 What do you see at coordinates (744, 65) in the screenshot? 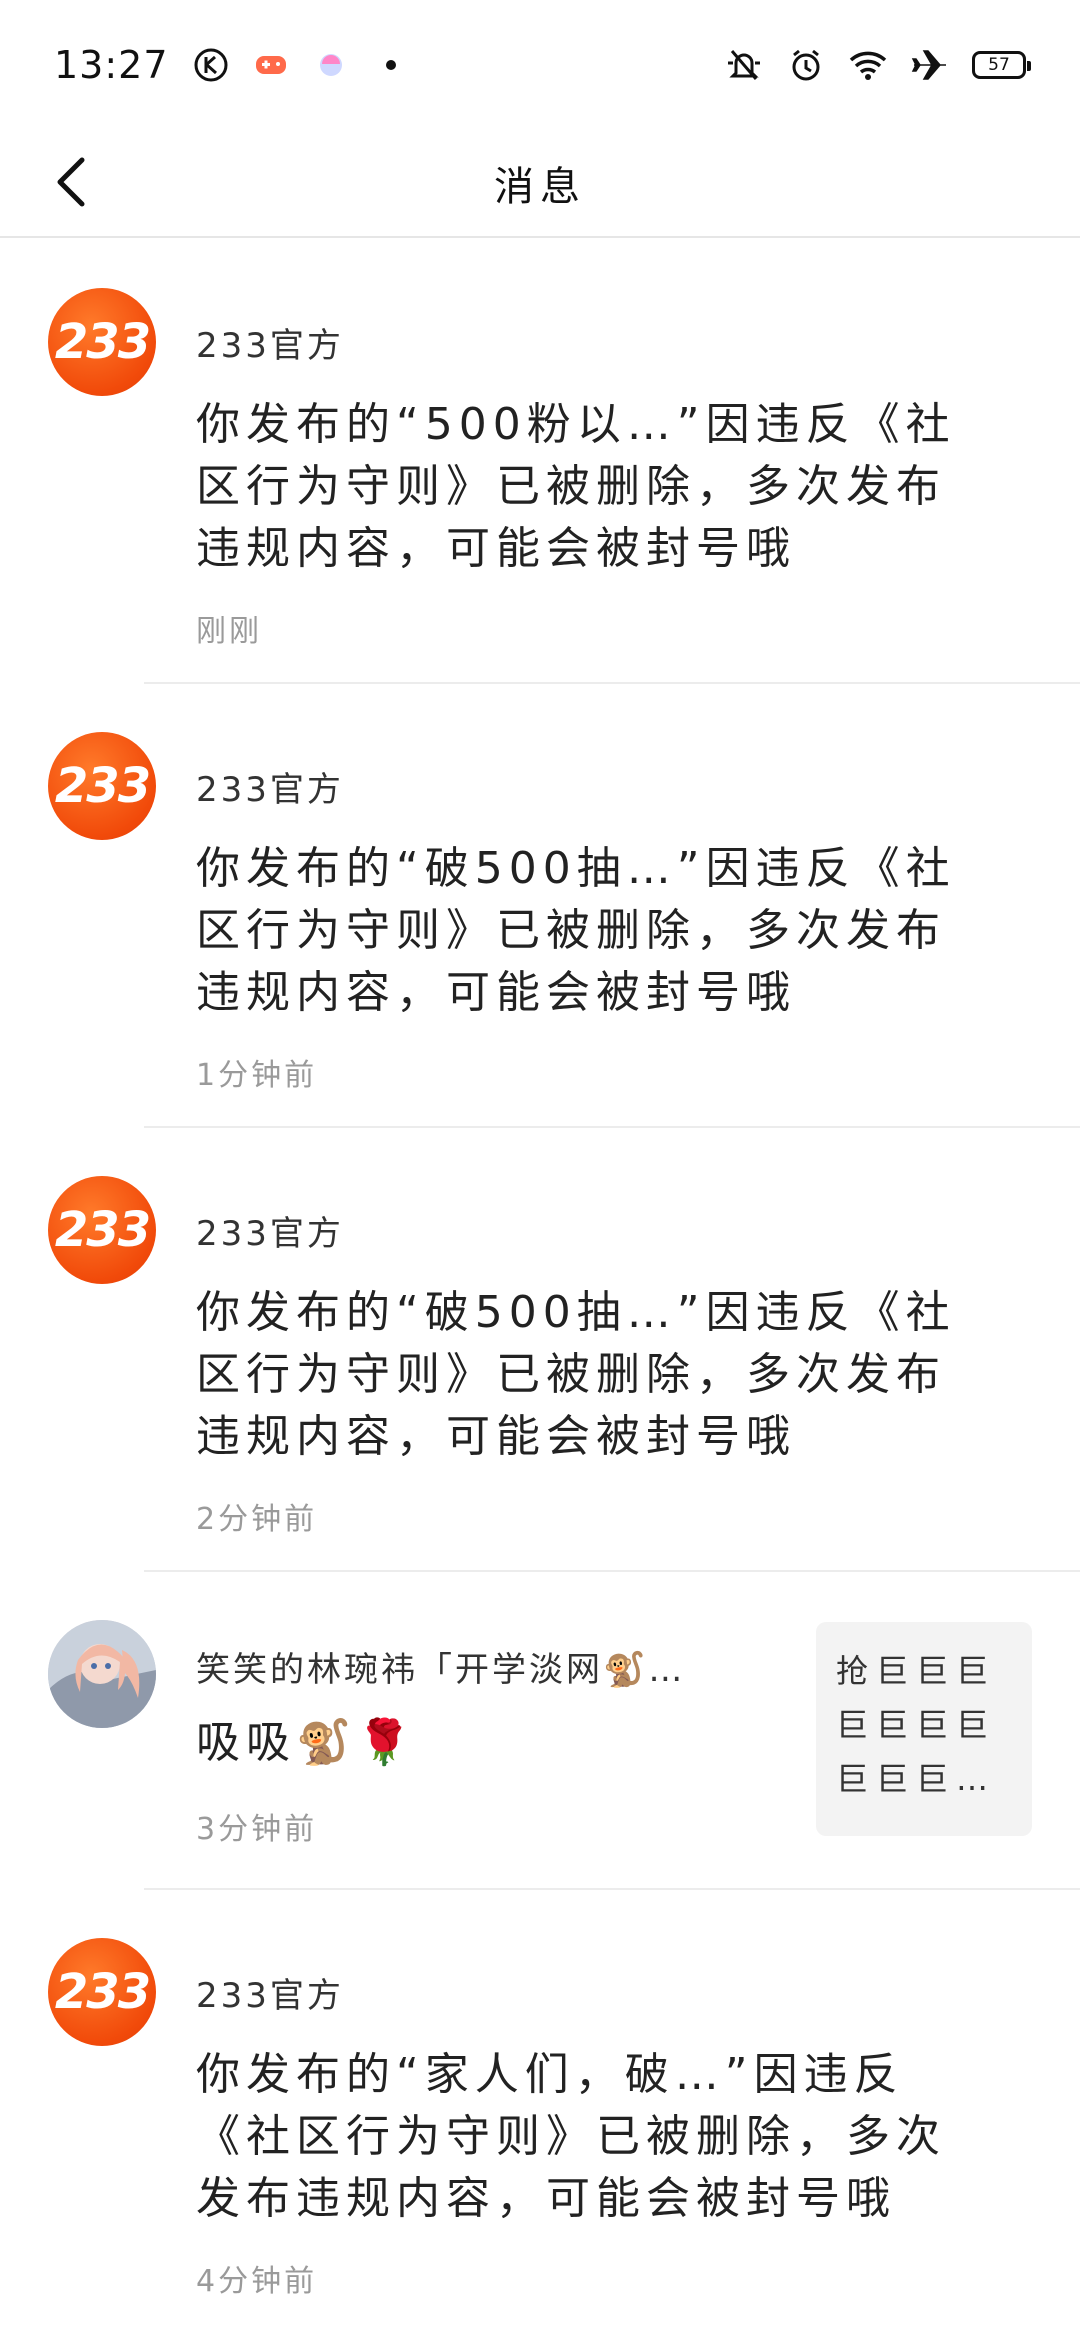
I see `mute-bell-icon` at bounding box center [744, 65].